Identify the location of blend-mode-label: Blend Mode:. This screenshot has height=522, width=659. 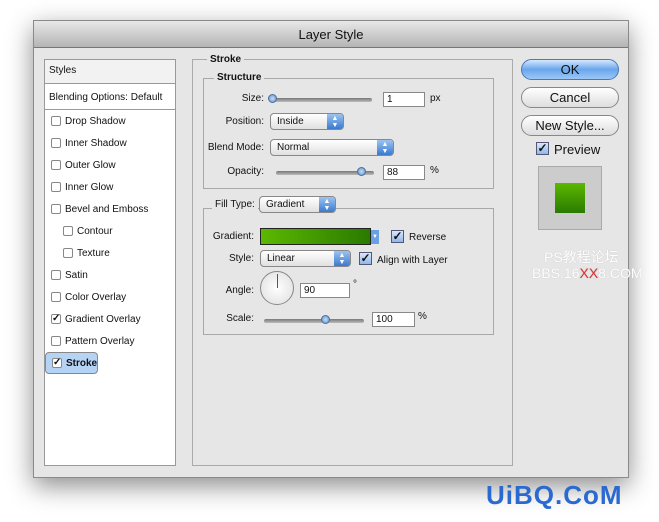
(235, 147).